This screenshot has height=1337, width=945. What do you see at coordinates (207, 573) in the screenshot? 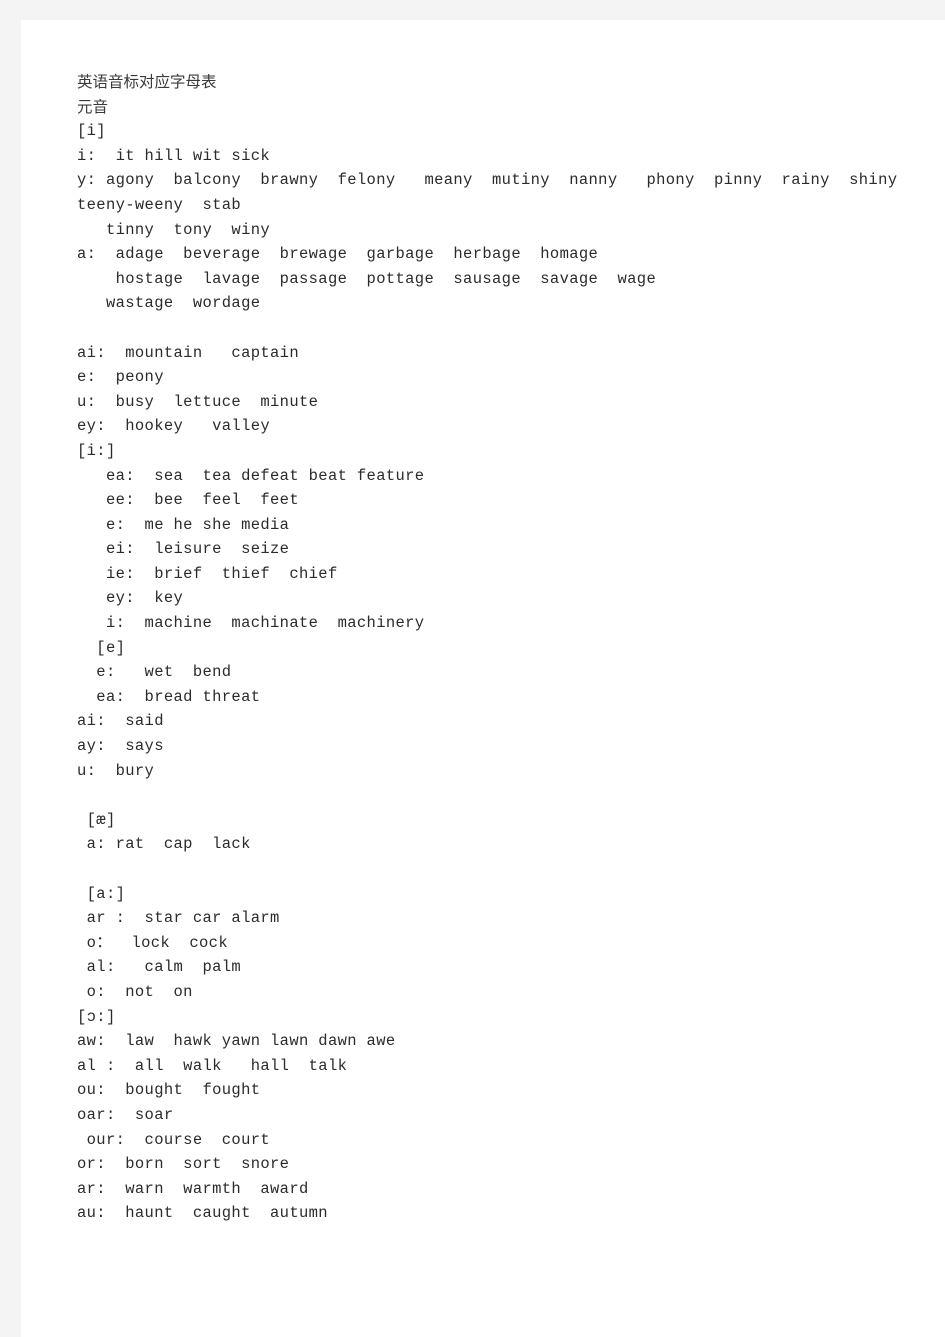
I see `phonetic-entry-line: ie: brief thief chief` at bounding box center [207, 573].